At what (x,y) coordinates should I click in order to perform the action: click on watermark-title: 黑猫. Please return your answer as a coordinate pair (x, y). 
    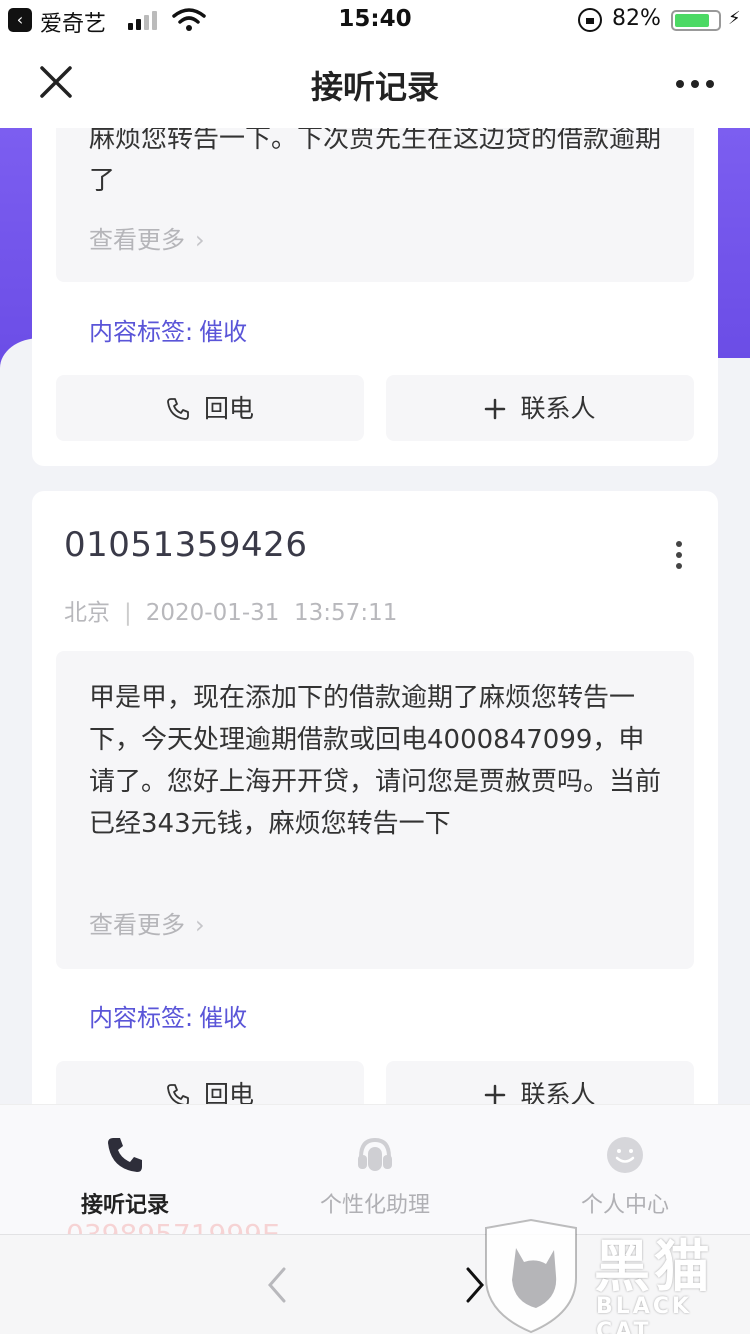
    Looking at the image, I should click on (654, 1267).